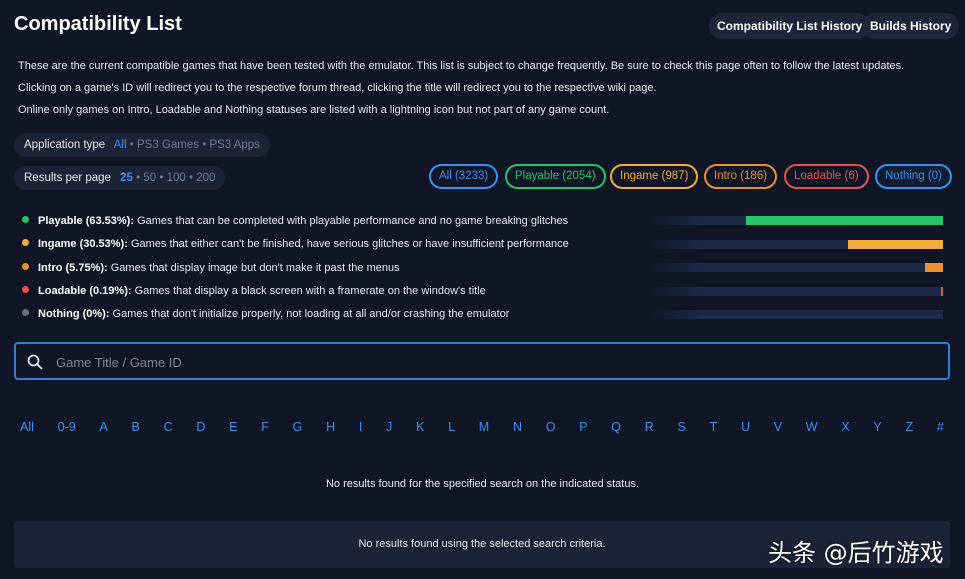 This screenshot has width=965, height=579. Describe the element at coordinates (555, 176) in the screenshot. I see `status-filter-playable: Playable (2054)` at that location.